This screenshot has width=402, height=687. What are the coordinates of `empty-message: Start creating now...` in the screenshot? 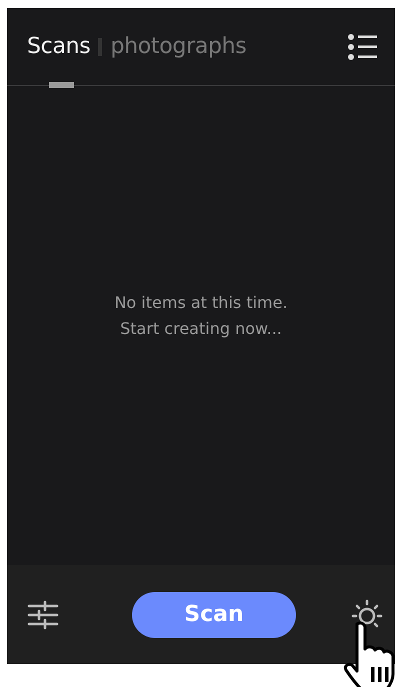 It's located at (201, 329).